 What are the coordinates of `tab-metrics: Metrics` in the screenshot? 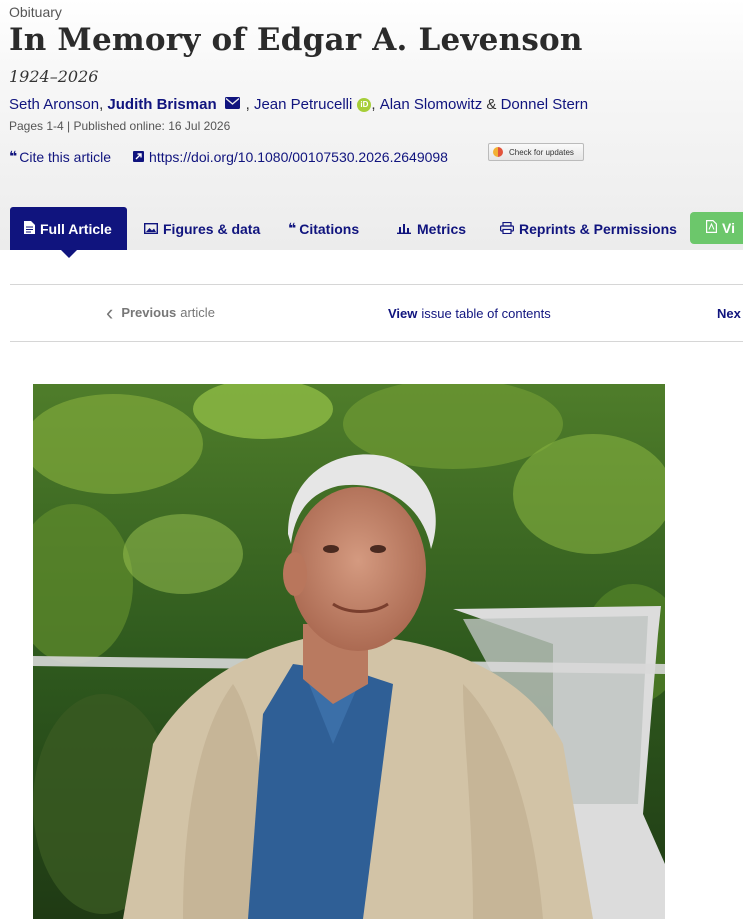 It's located at (431, 228).